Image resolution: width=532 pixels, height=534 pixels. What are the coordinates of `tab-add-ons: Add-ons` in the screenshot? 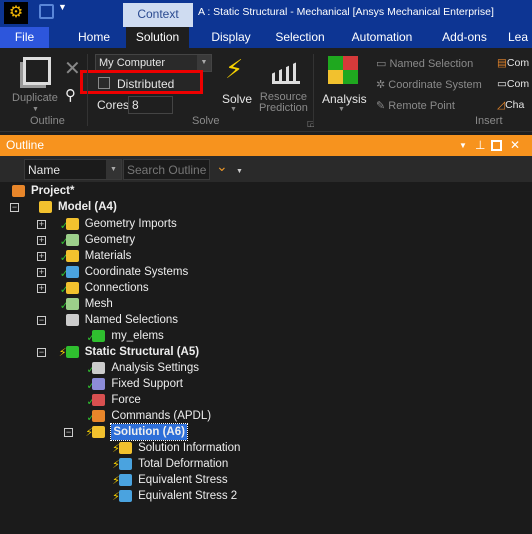 It's located at (464, 37).